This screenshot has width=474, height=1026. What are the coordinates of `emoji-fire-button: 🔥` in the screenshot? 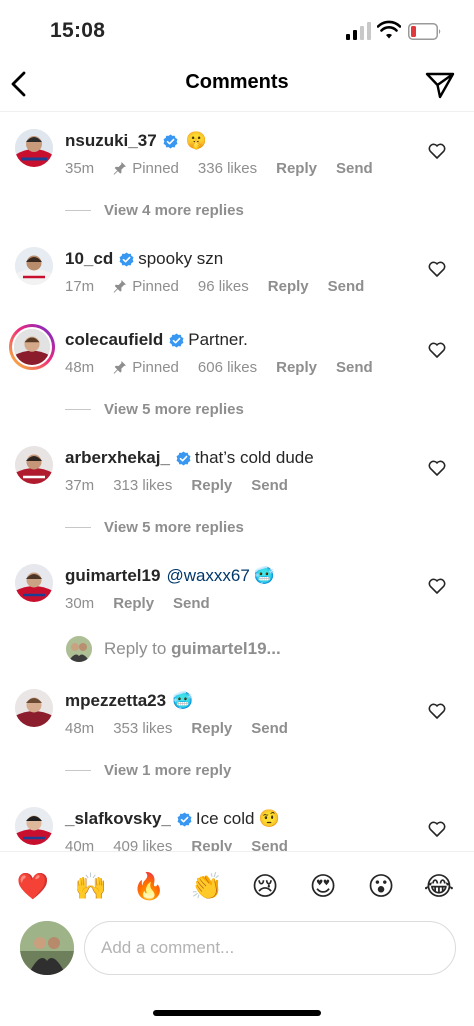 It's located at (149, 886).